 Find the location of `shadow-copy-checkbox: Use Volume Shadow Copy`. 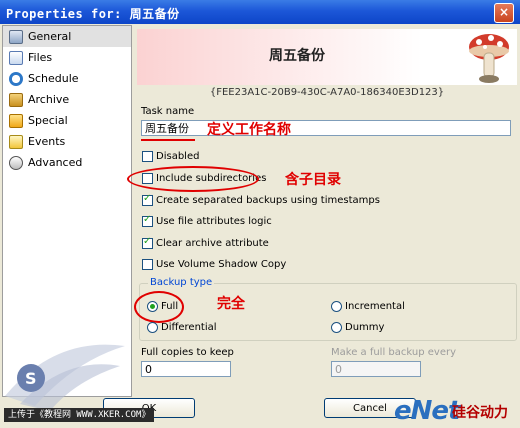

shadow-copy-checkbox: Use Volume Shadow Copy is located at coordinates (214, 264).